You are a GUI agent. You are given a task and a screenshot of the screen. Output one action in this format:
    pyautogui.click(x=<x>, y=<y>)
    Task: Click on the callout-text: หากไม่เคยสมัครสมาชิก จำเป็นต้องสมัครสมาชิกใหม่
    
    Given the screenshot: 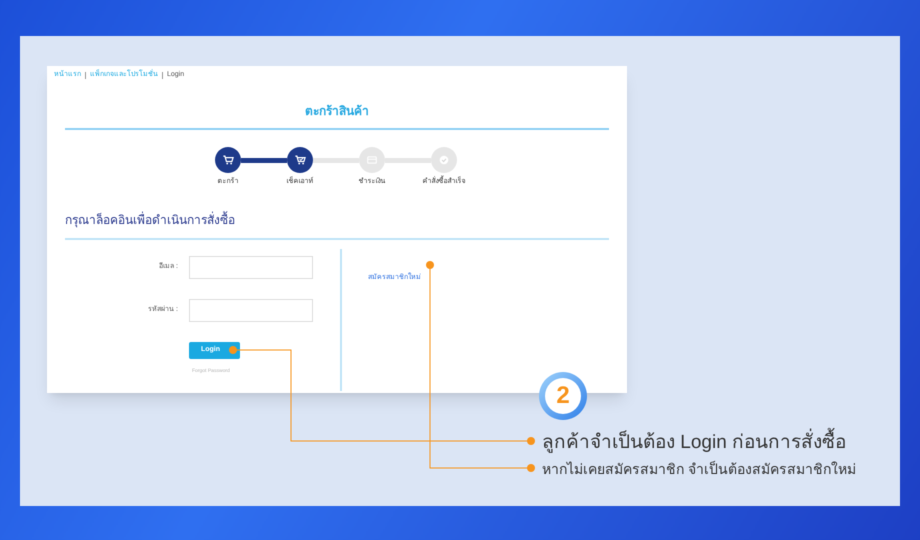 What is the action you would take?
    pyautogui.click(x=699, y=469)
    